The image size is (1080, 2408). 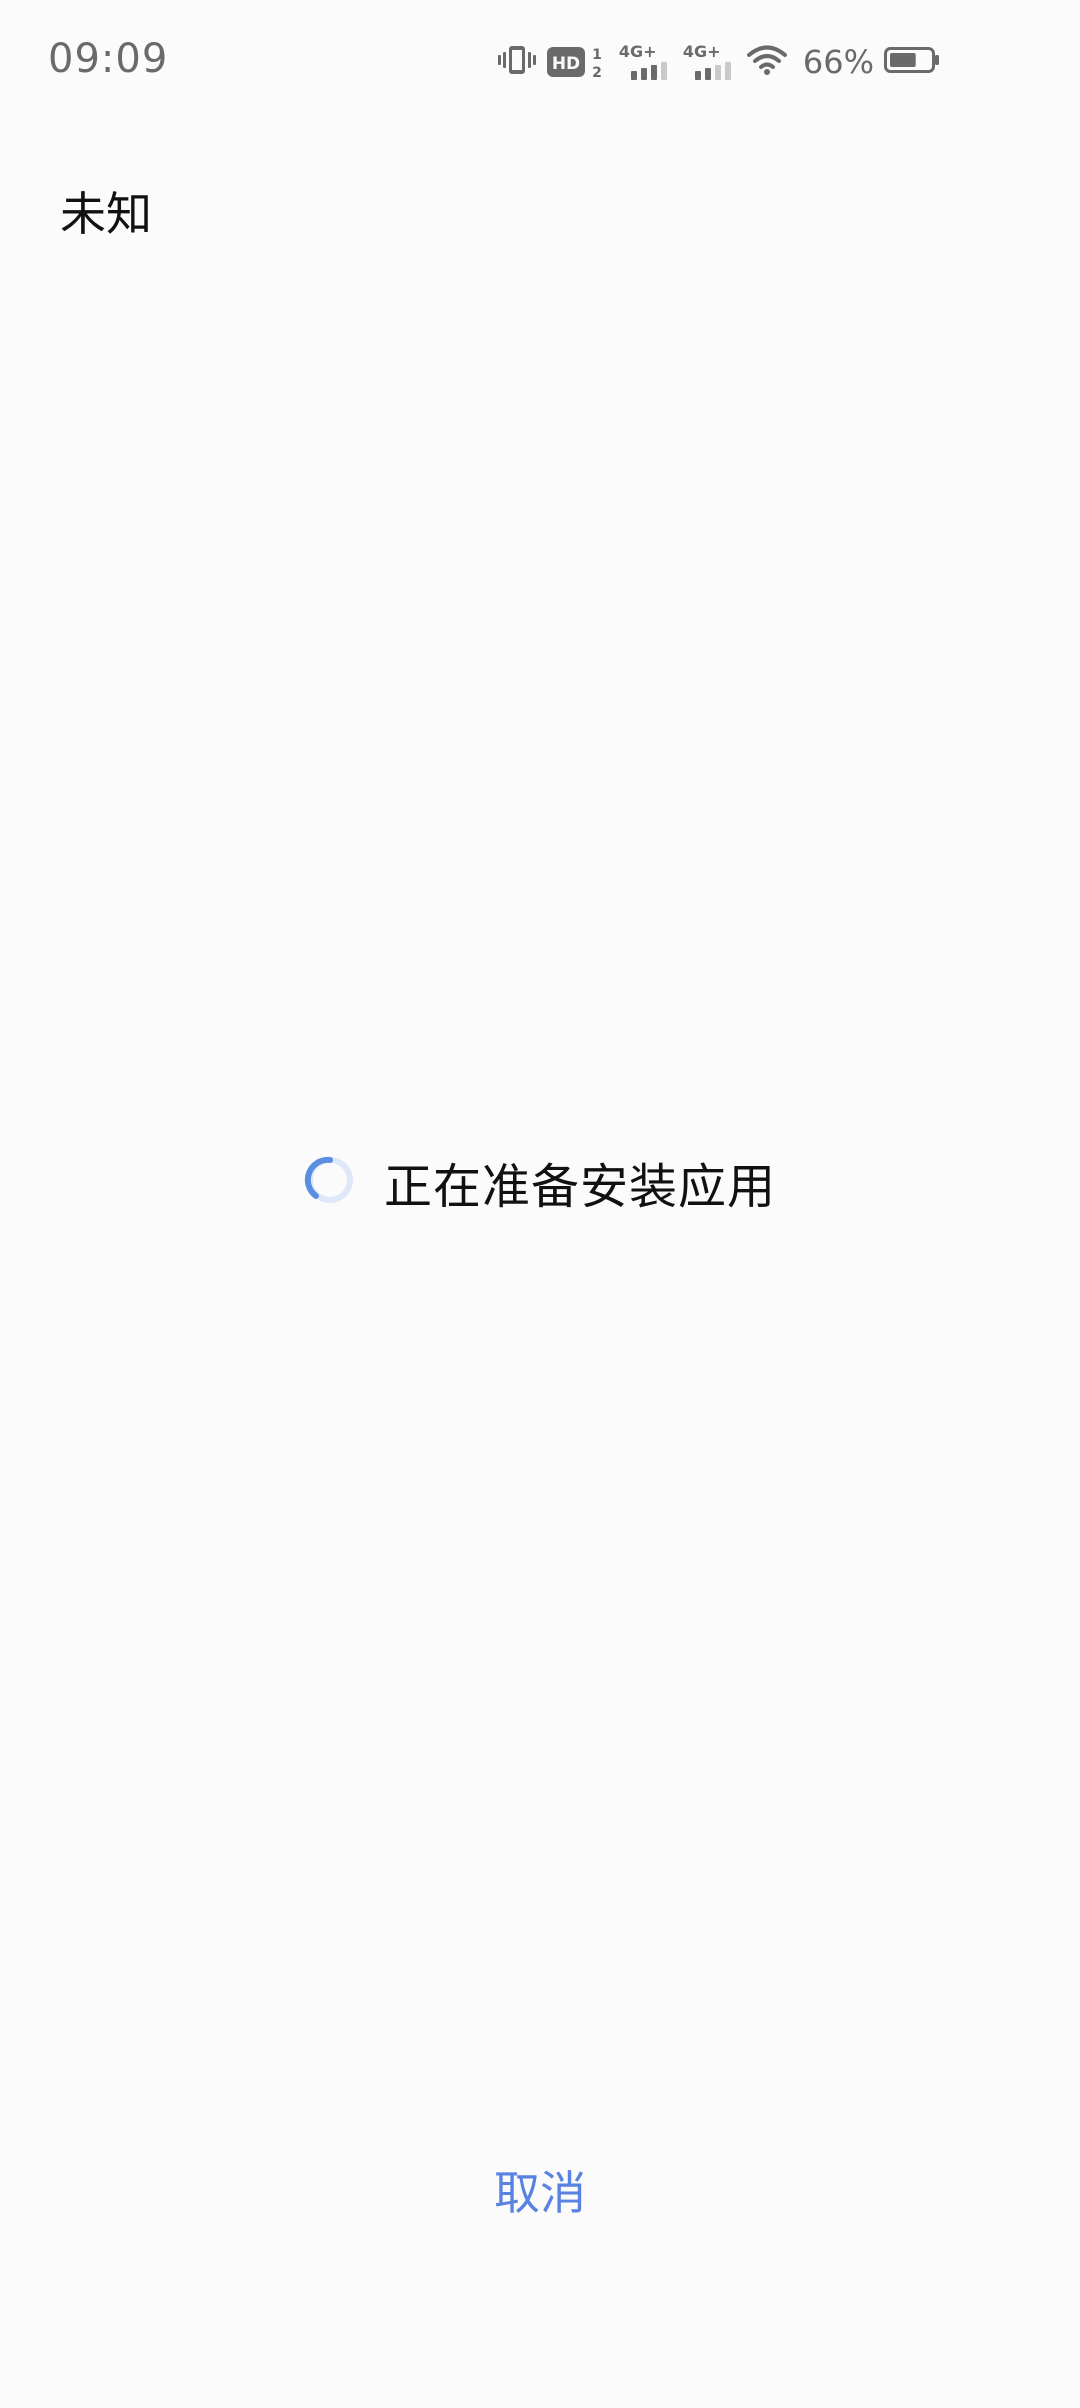 I want to click on network-type-1: 4G+, so click(x=637, y=51).